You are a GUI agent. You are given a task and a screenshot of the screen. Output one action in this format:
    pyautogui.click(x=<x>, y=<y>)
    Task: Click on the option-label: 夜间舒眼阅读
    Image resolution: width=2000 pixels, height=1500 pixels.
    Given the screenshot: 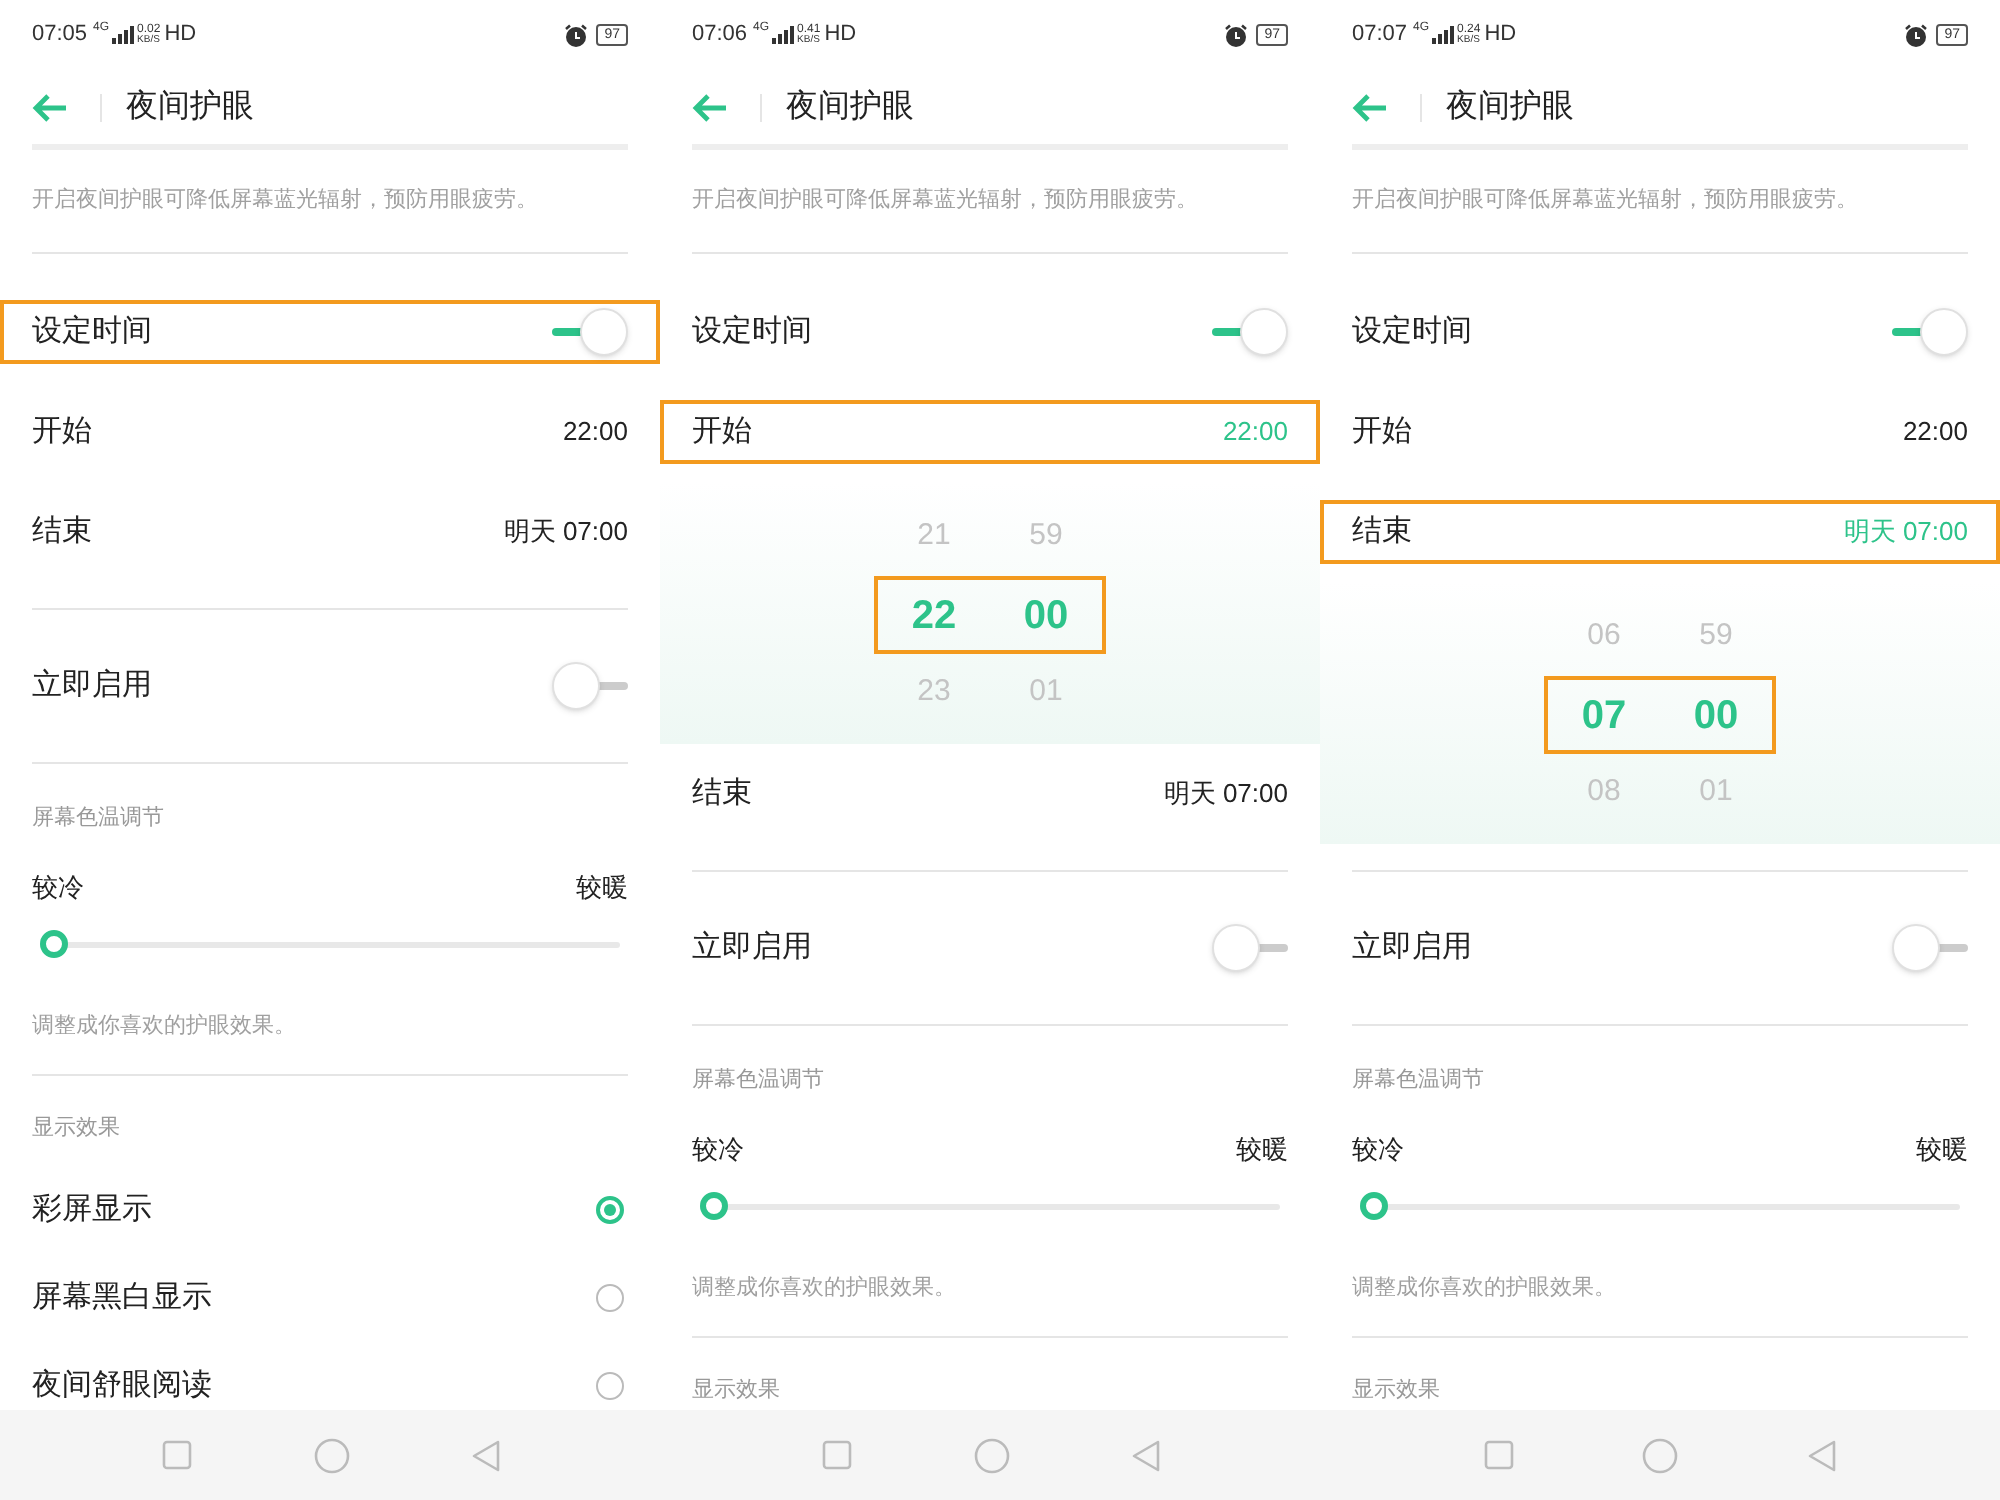 What is the action you would take?
    pyautogui.click(x=122, y=1385)
    